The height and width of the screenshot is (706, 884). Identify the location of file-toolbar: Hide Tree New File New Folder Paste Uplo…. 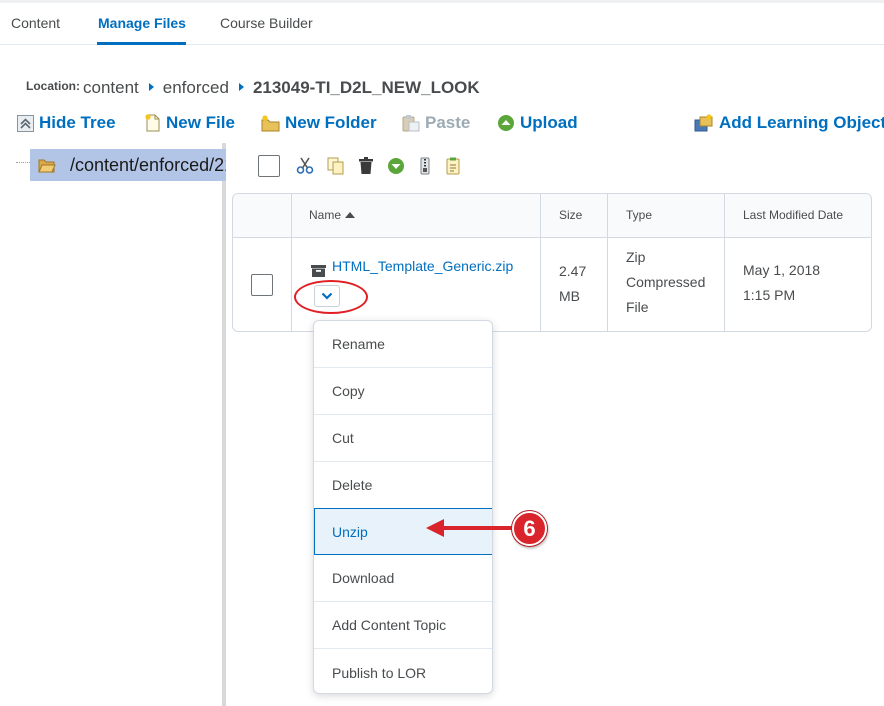
(442, 125).